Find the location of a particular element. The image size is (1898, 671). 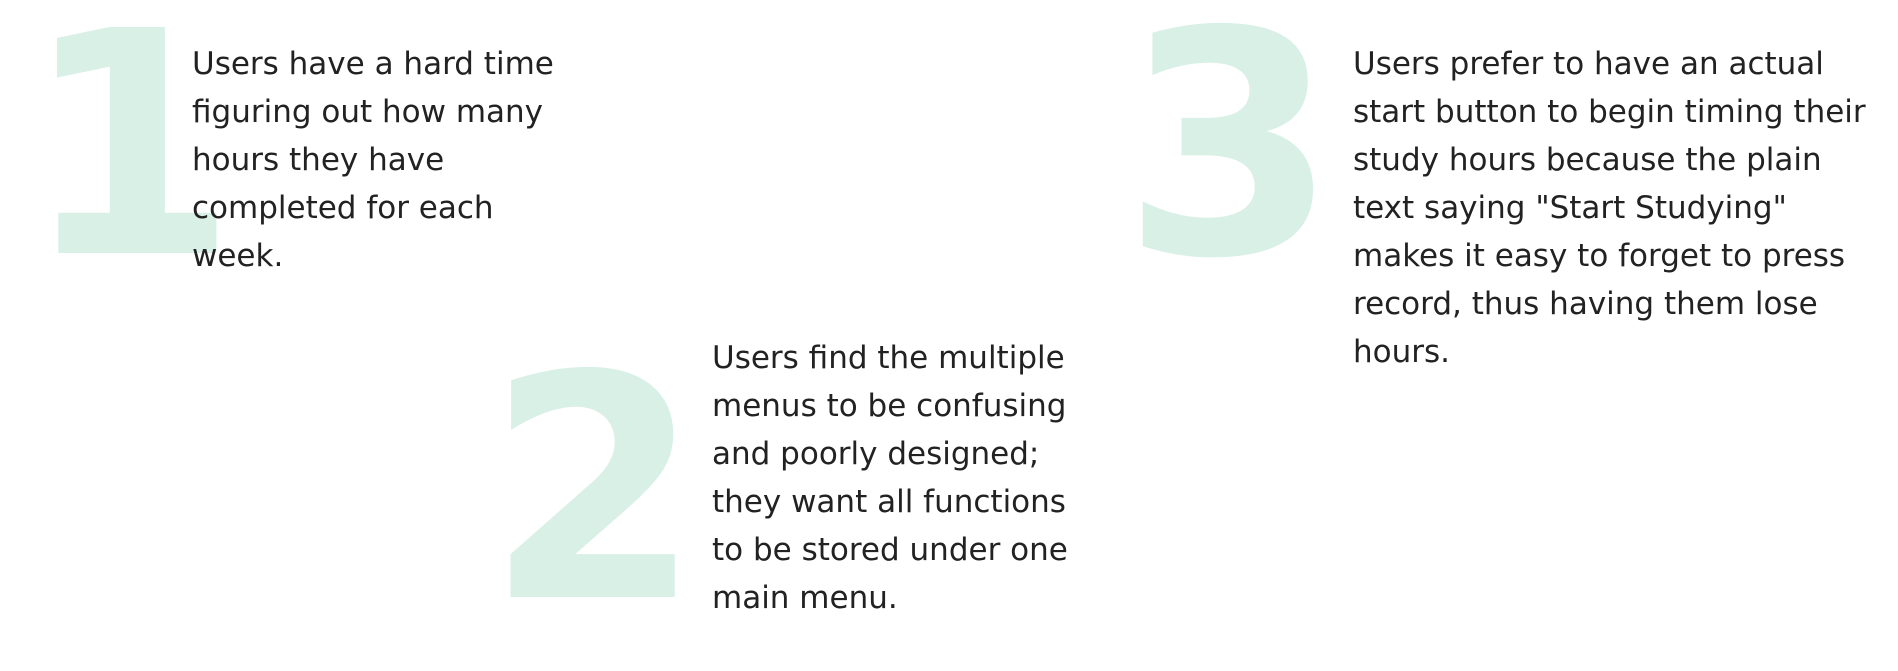

finding-2-numeral: 2 is located at coordinates (594, 490).